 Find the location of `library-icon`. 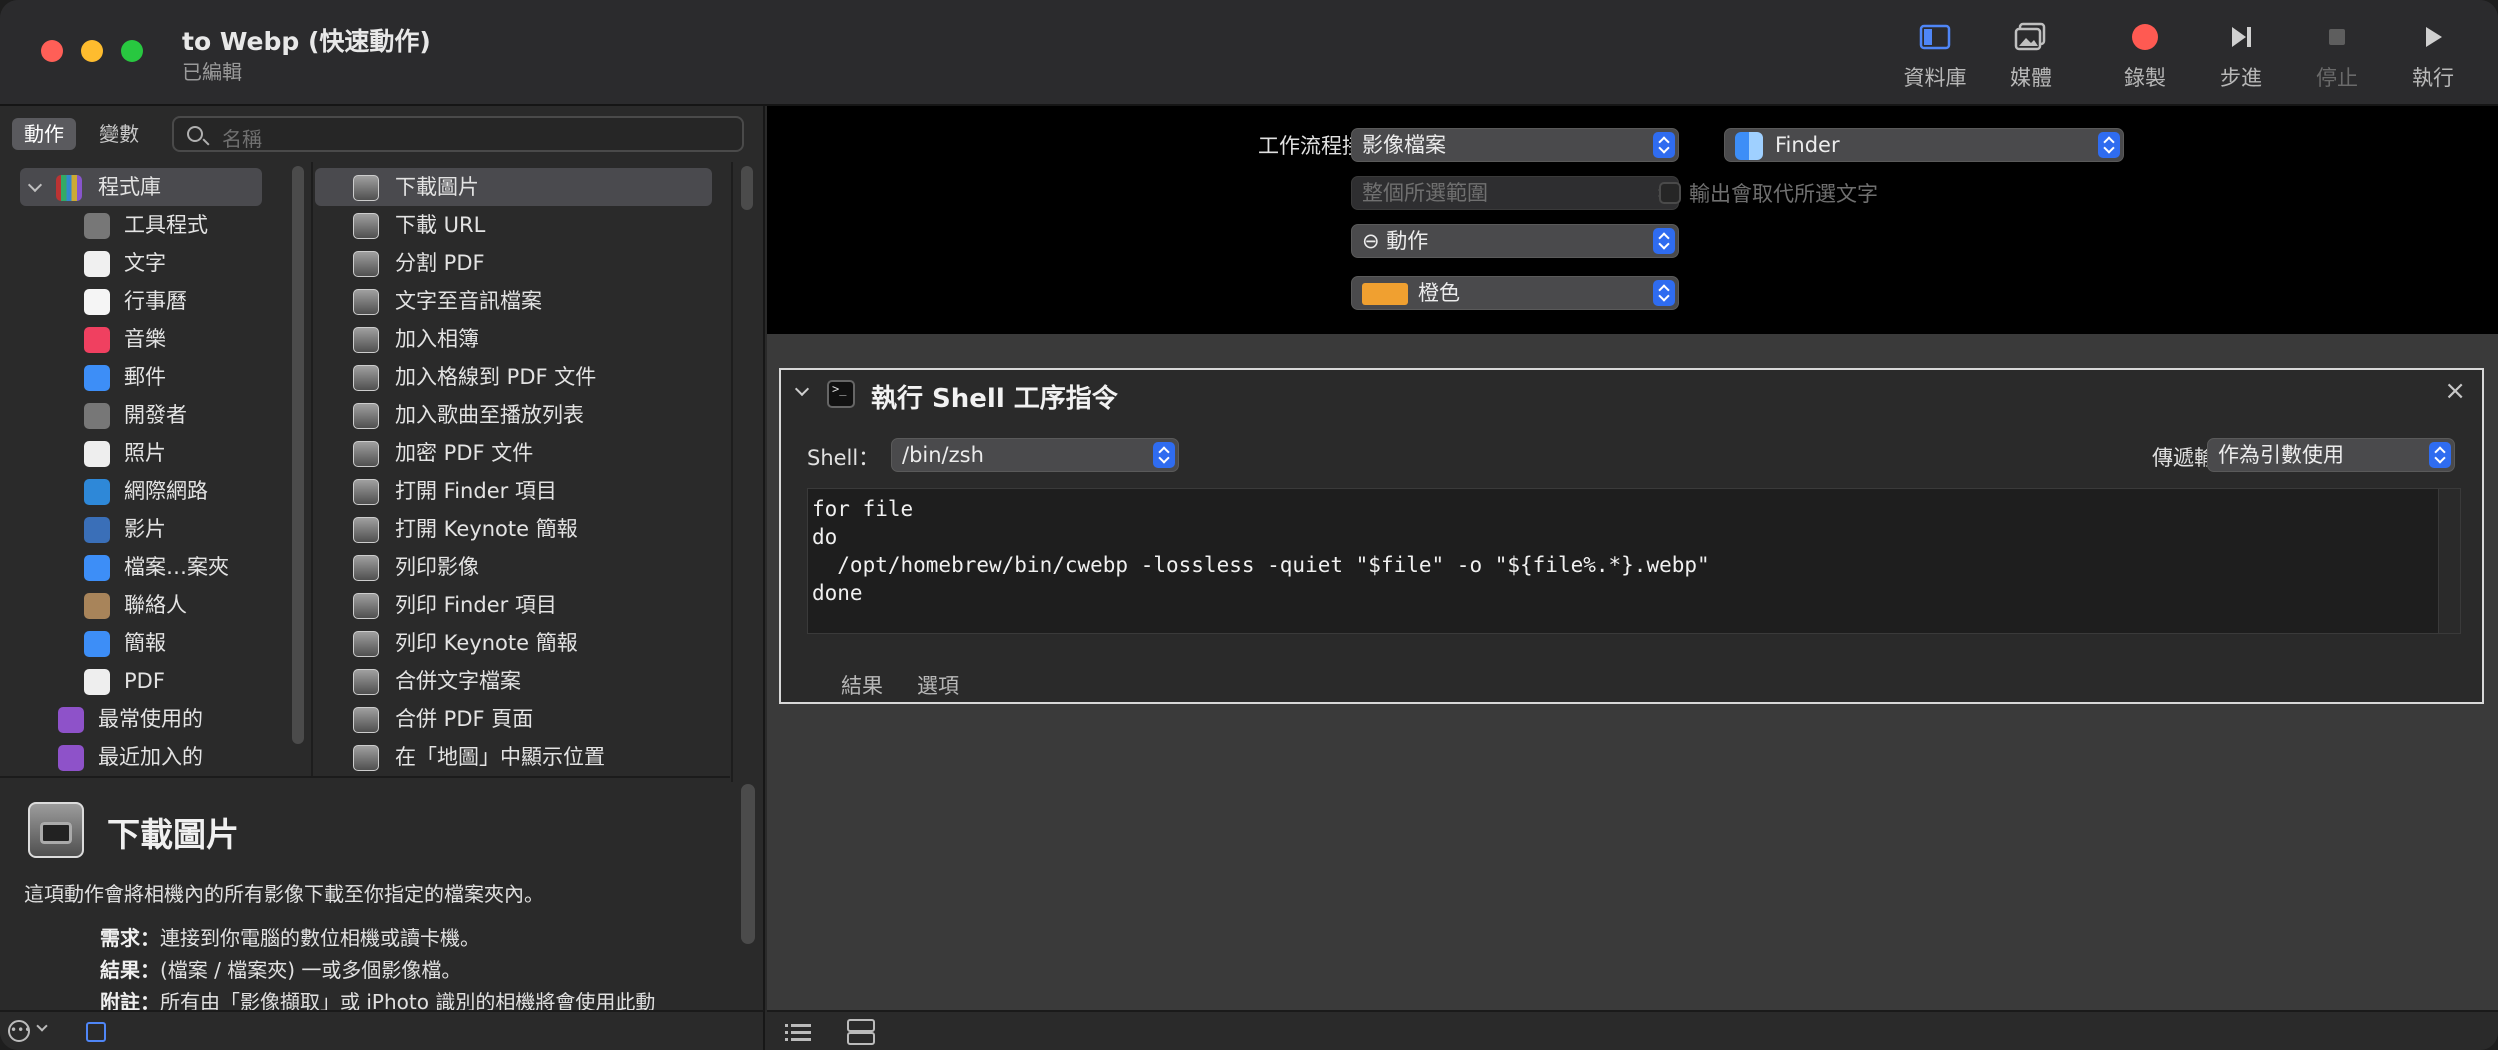

library-icon is located at coordinates (1935, 37).